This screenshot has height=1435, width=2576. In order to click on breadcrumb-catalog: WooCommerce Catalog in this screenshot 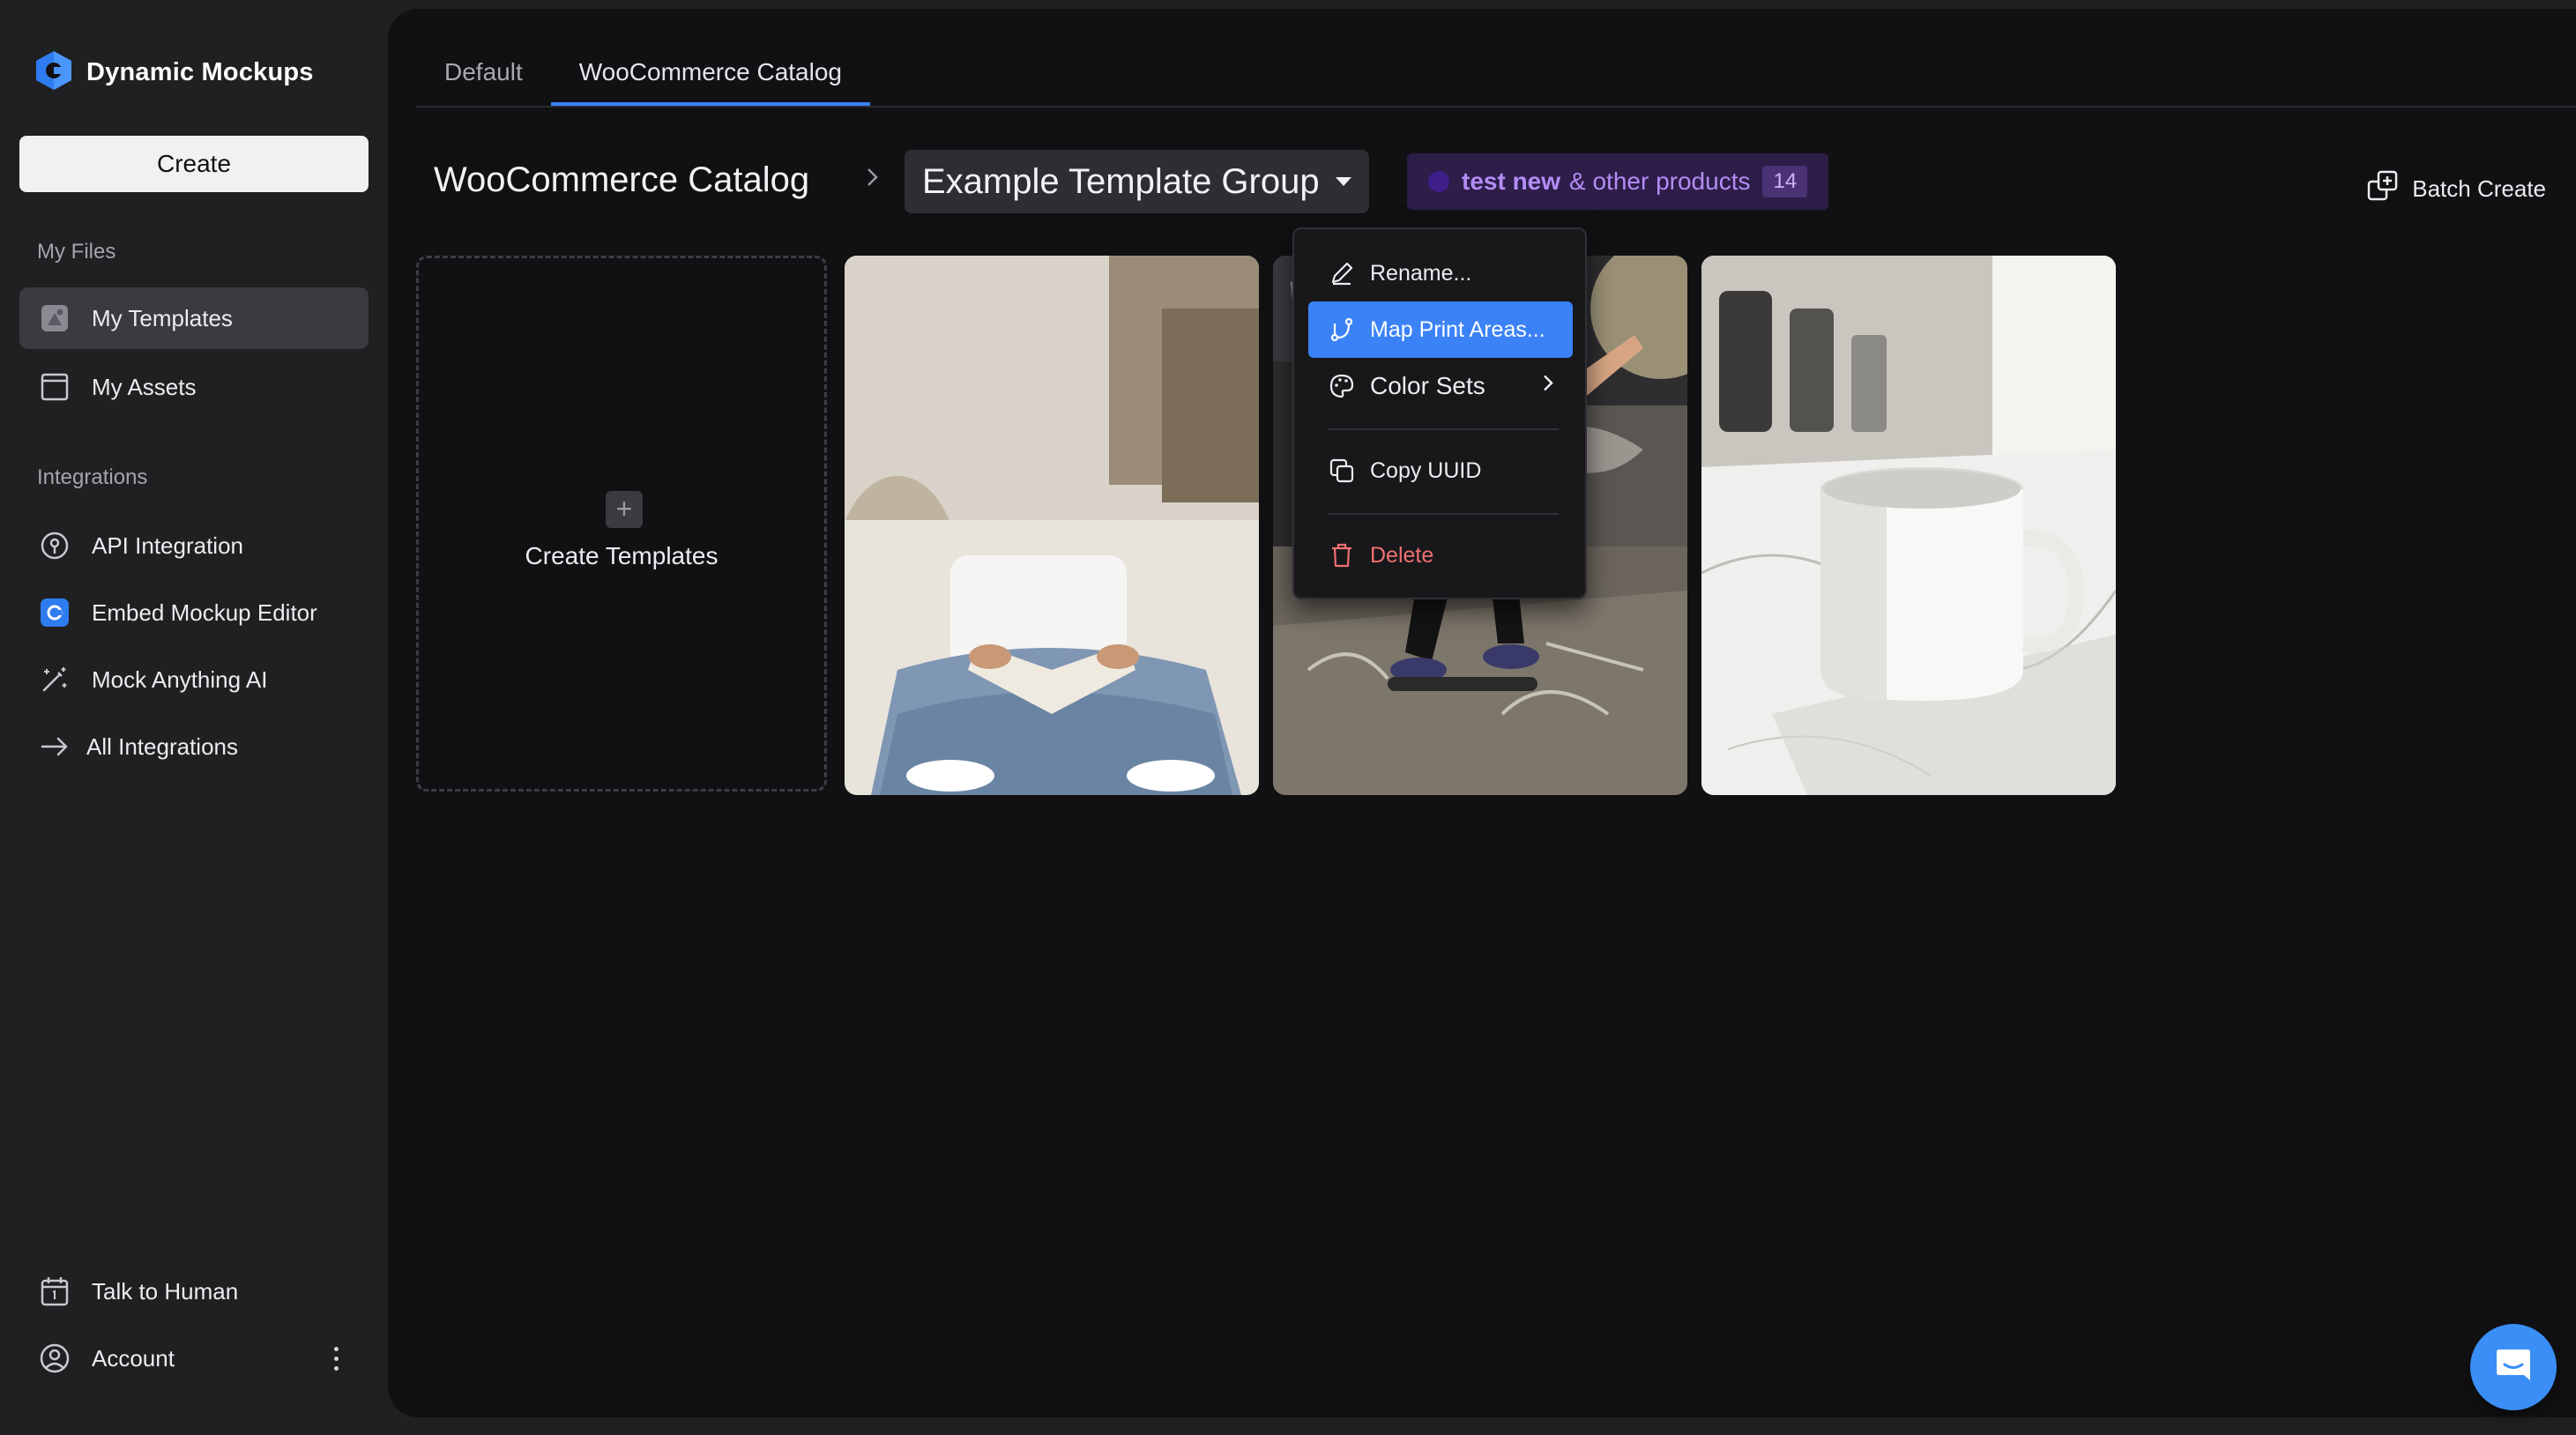, I will do `click(622, 180)`.